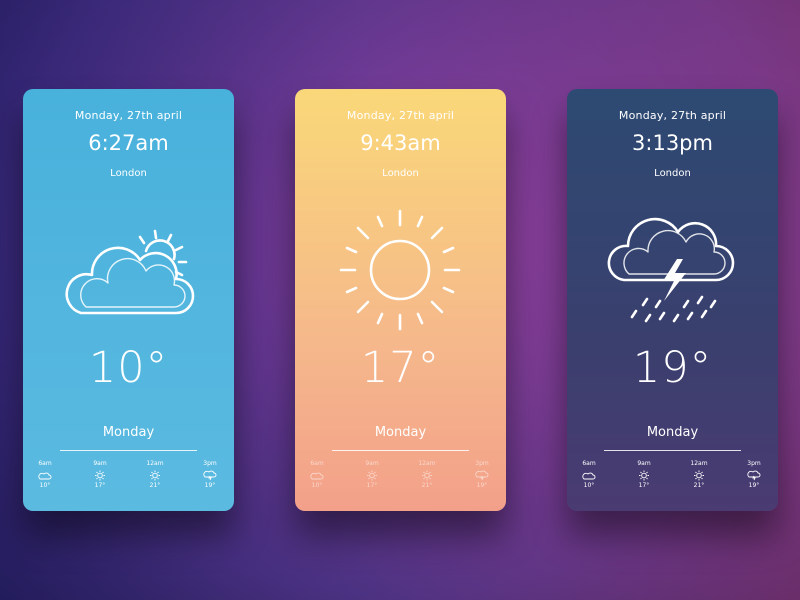 The width and height of the screenshot is (800, 600). Describe the element at coordinates (400, 368) in the screenshot. I see `current-temperature: 17°` at that location.